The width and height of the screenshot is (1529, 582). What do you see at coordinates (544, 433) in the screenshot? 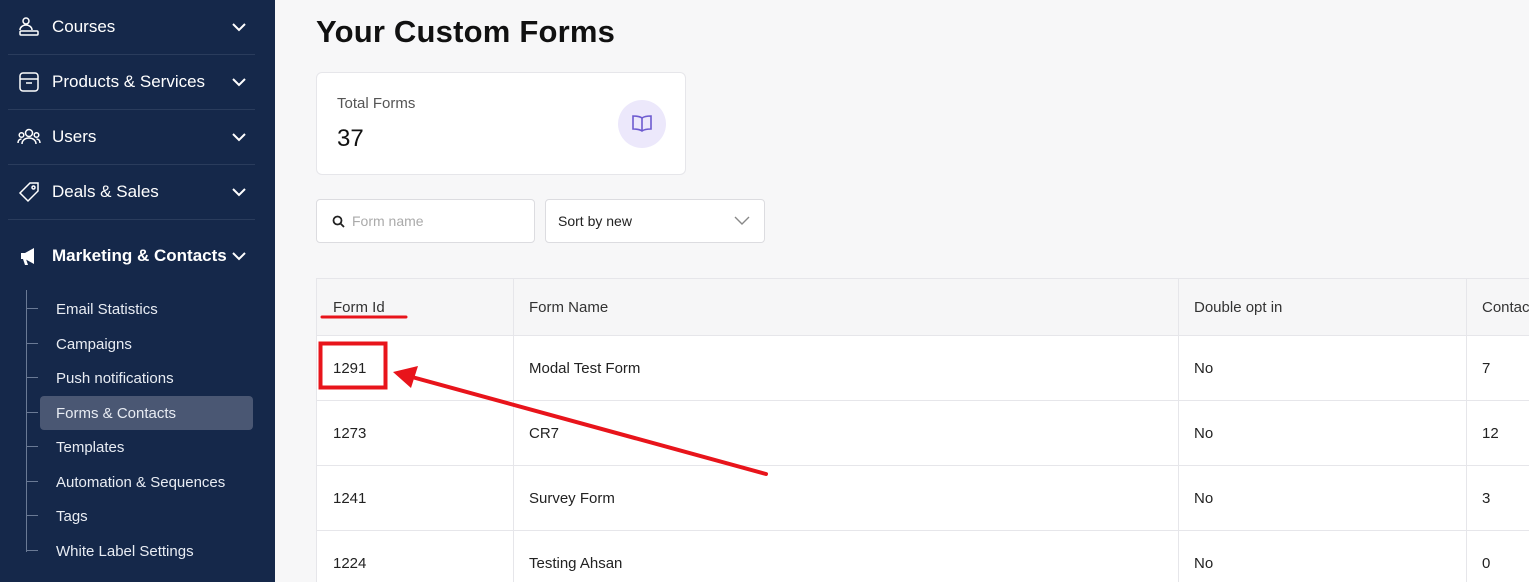
I see `form-name-cell: CR7` at bounding box center [544, 433].